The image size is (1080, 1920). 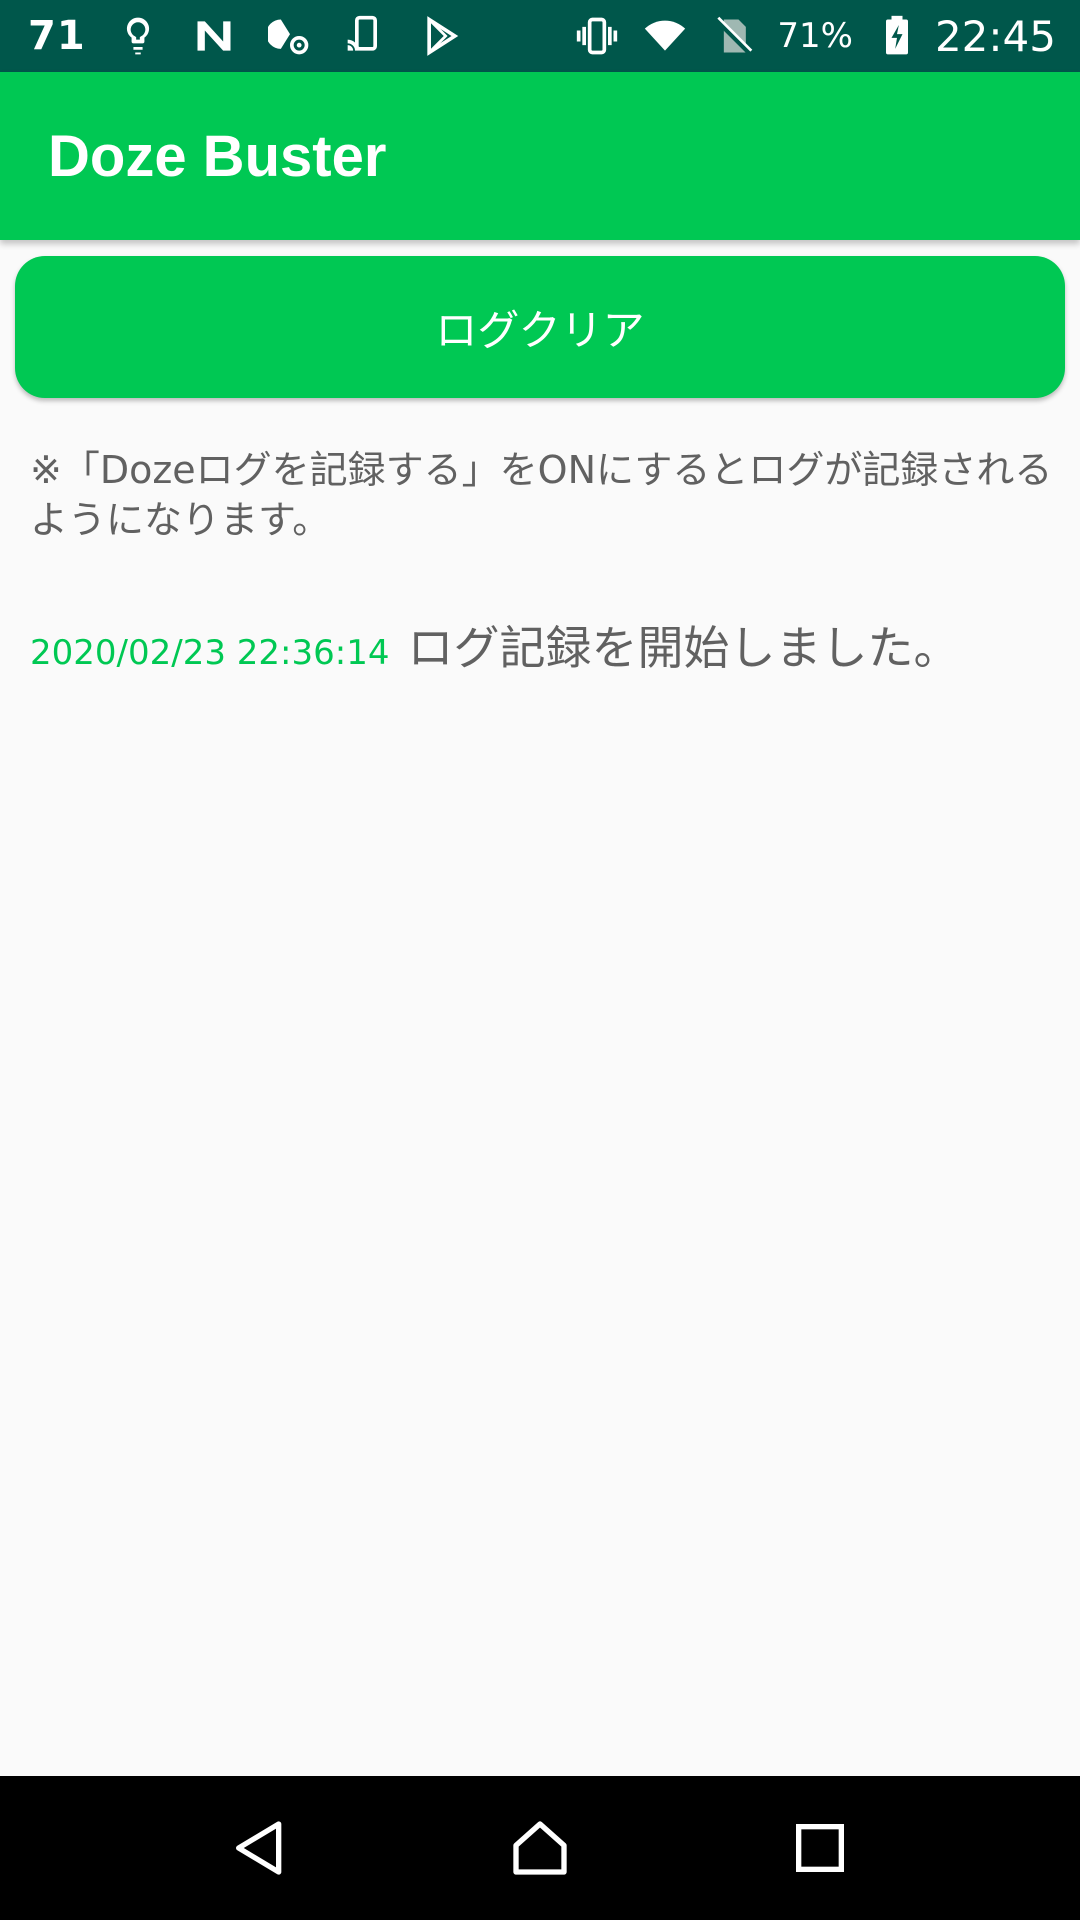 I want to click on battery-charging-icon, so click(x=897, y=36).